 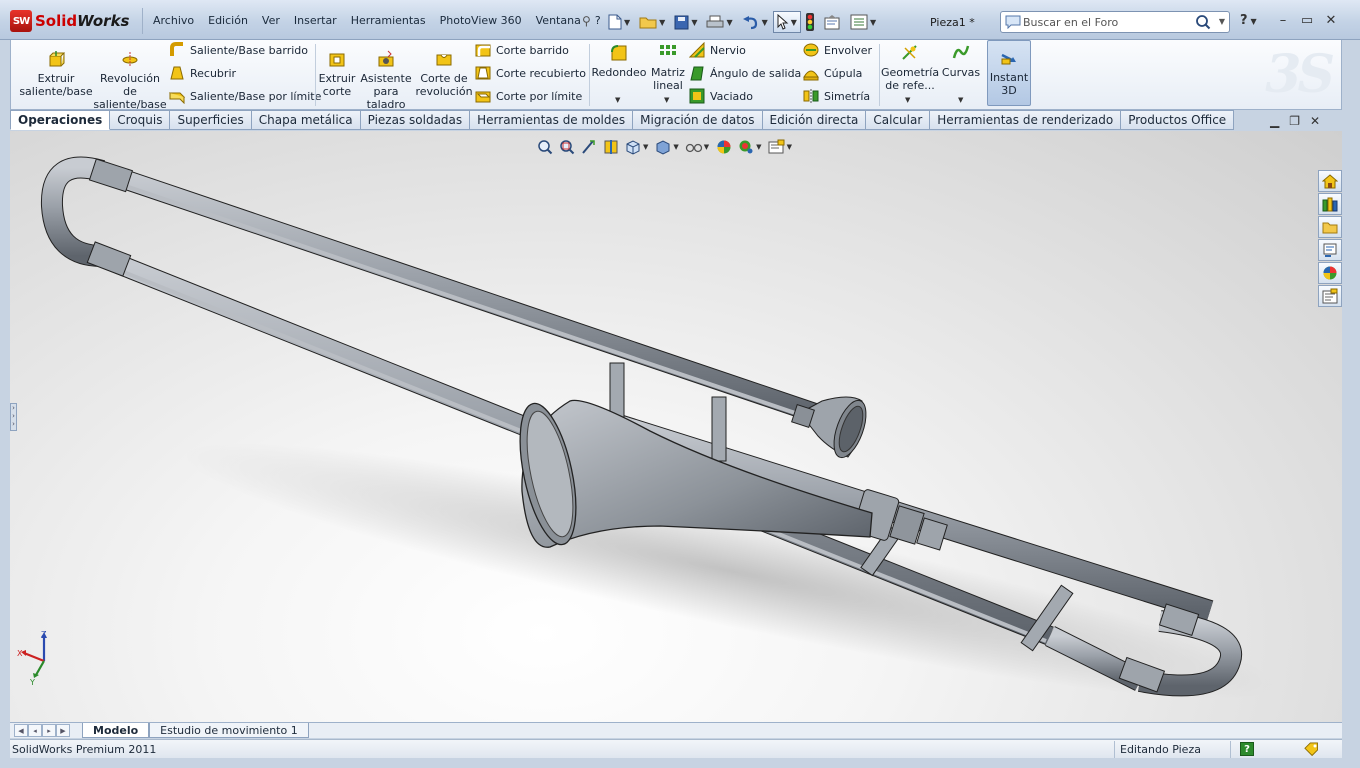 What do you see at coordinates (552, 120) in the screenshot?
I see `tab-herramientas-moldes: Herramientas de moldes` at bounding box center [552, 120].